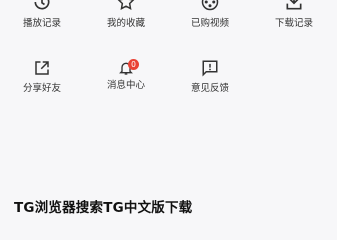 Image resolution: width=337 pixels, height=240 pixels. I want to click on share-label: 分享好友, so click(41, 88).